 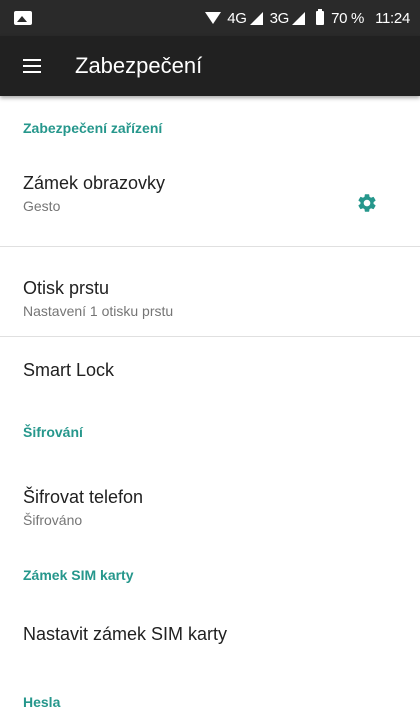 What do you see at coordinates (237, 18) in the screenshot?
I see `network-4g-label: 4G` at bounding box center [237, 18].